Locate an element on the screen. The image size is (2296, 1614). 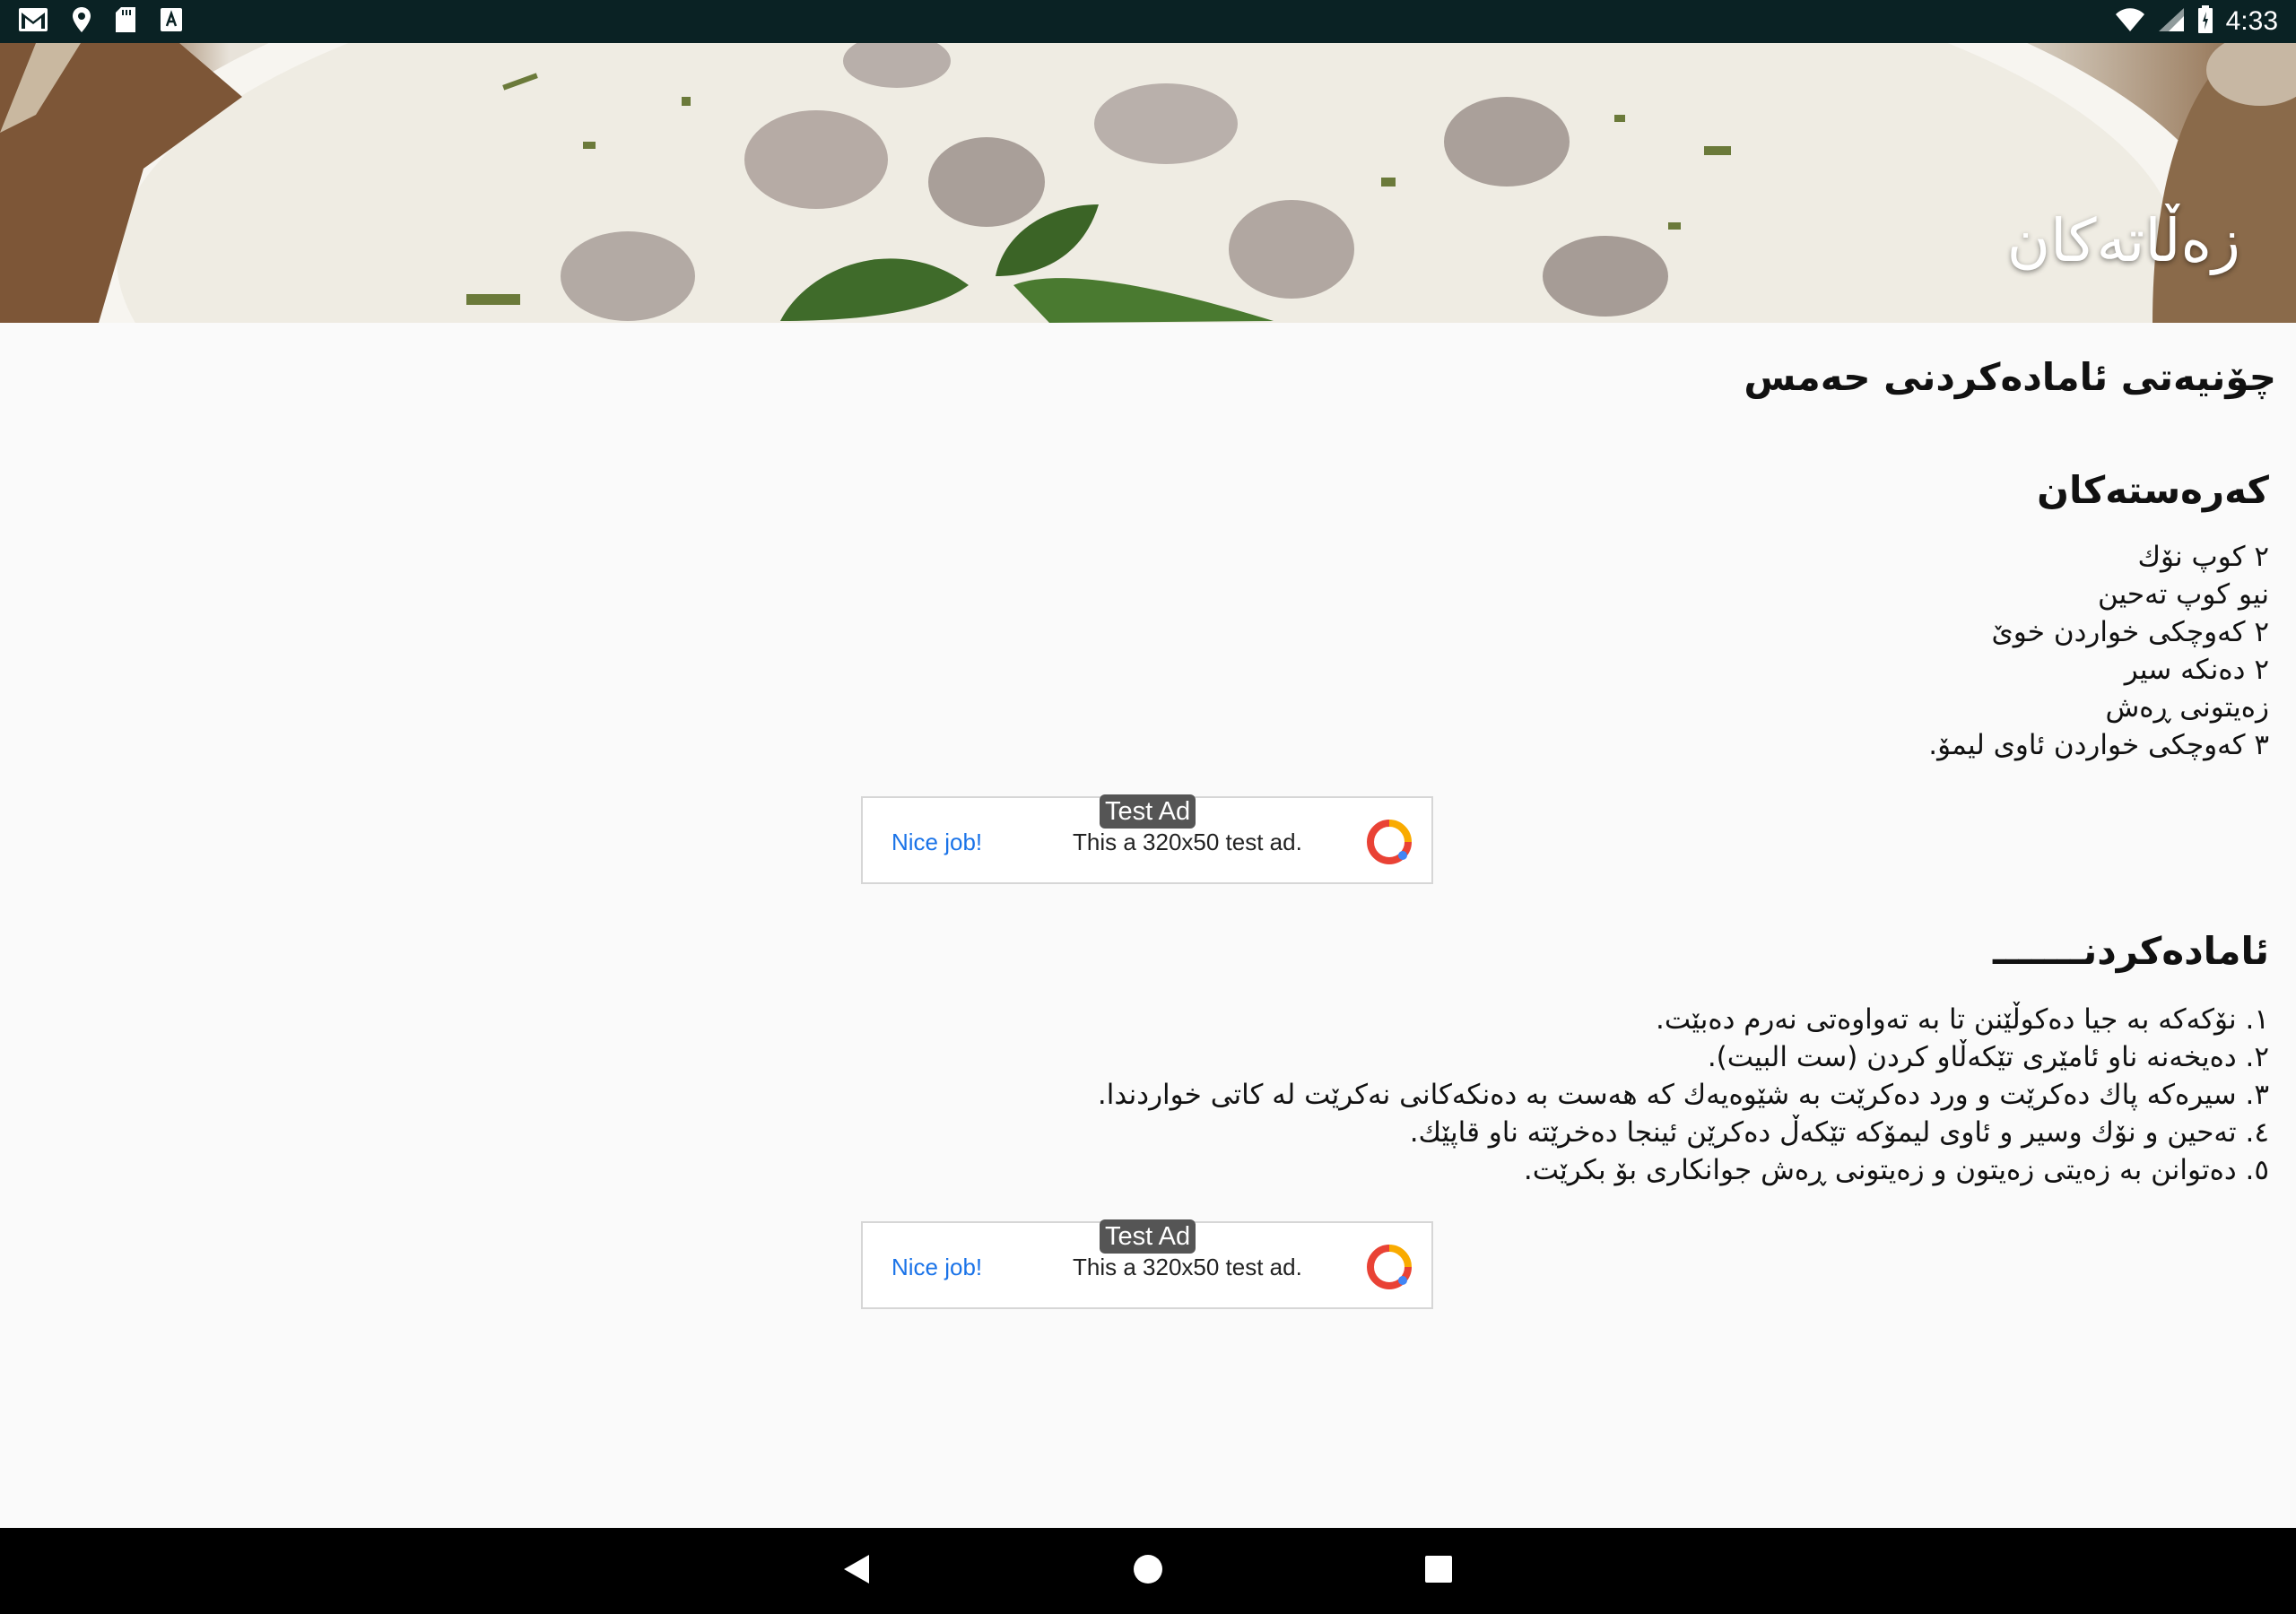
signal-icon is located at coordinates (2171, 21).